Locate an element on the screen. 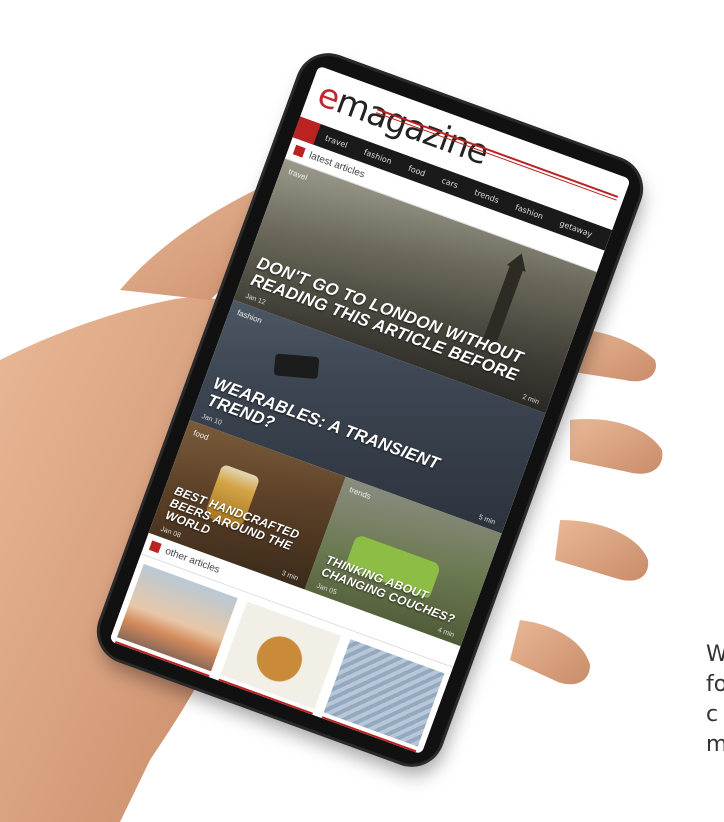  card-readtime: 2 min is located at coordinates (530, 400).